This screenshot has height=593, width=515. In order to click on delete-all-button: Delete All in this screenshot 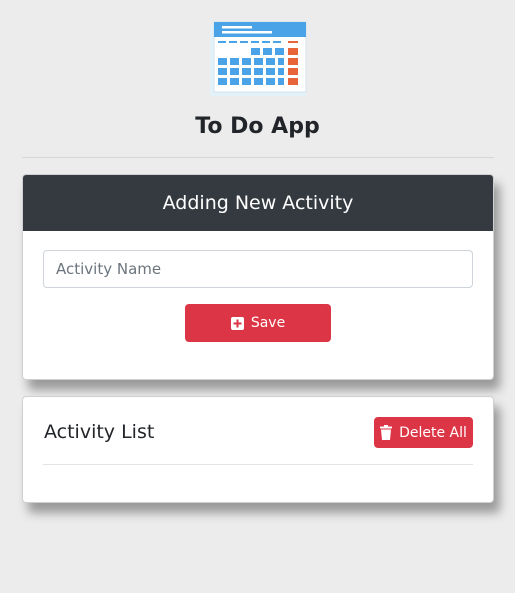, I will do `click(423, 432)`.